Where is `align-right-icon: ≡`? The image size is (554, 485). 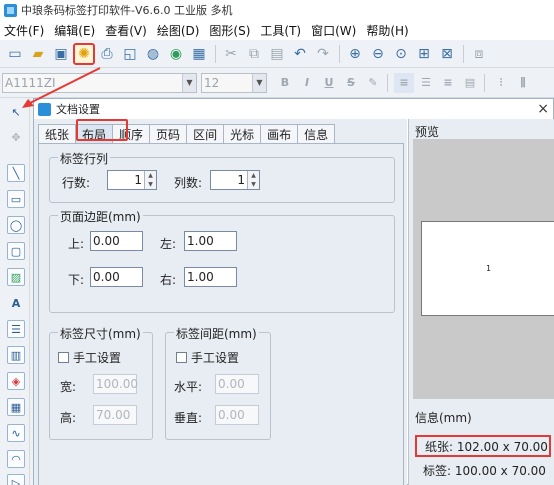
align-right-icon: ≡ is located at coordinates (448, 83).